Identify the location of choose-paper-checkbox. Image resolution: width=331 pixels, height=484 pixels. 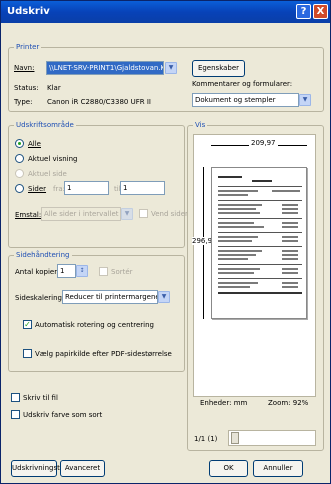
(27, 353).